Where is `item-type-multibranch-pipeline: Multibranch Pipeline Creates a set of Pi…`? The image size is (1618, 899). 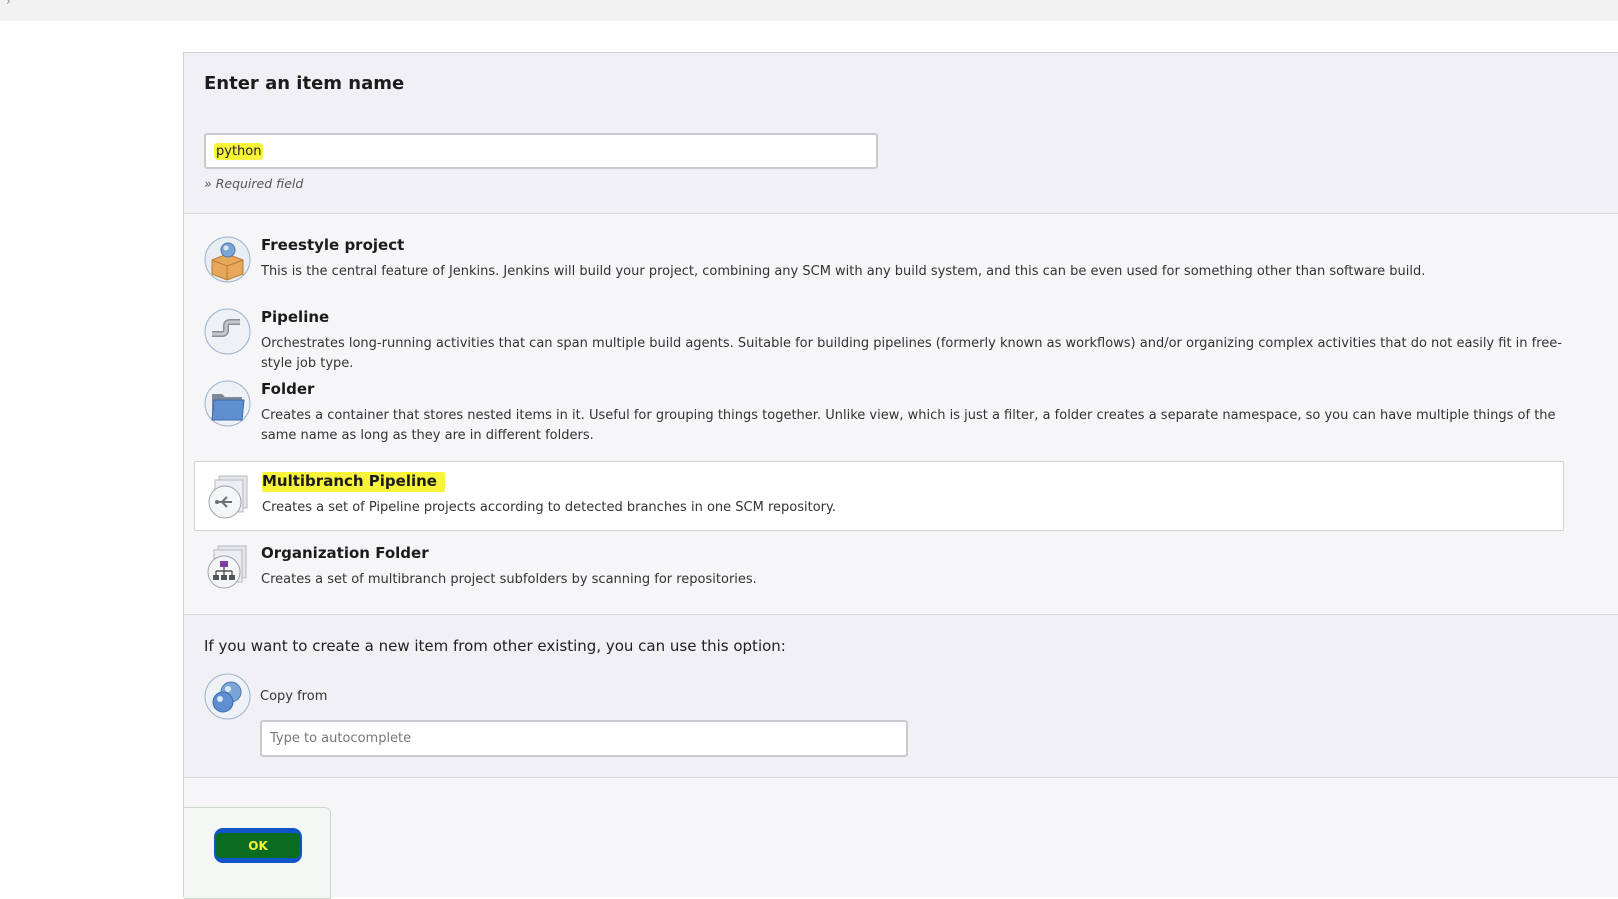 item-type-multibranch-pipeline: Multibranch Pipeline Creates a set of Pi… is located at coordinates (879, 496).